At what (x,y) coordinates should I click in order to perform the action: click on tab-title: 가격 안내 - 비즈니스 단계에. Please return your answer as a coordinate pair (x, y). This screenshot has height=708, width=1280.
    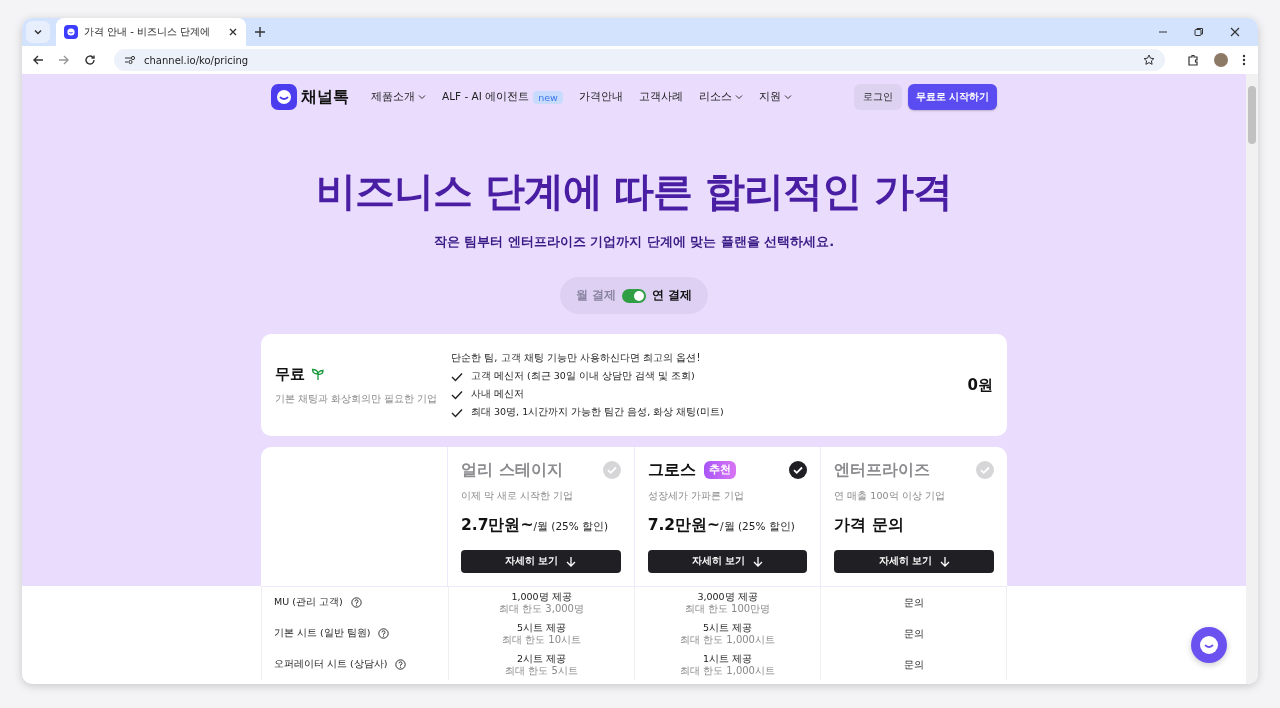
    Looking at the image, I should click on (148, 32).